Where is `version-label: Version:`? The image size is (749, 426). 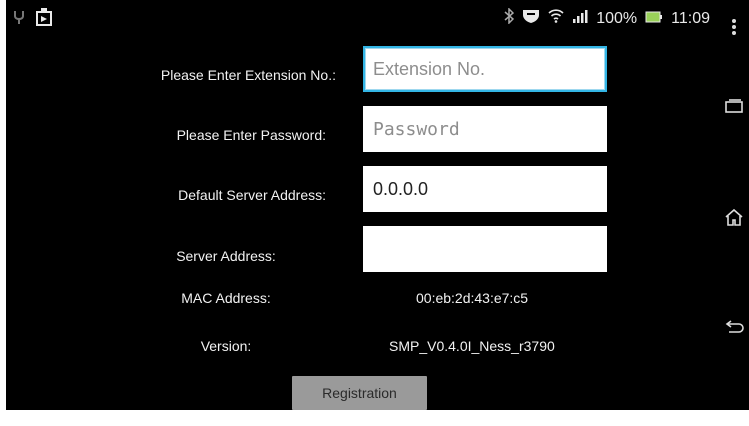 version-label: Version: is located at coordinates (226, 346).